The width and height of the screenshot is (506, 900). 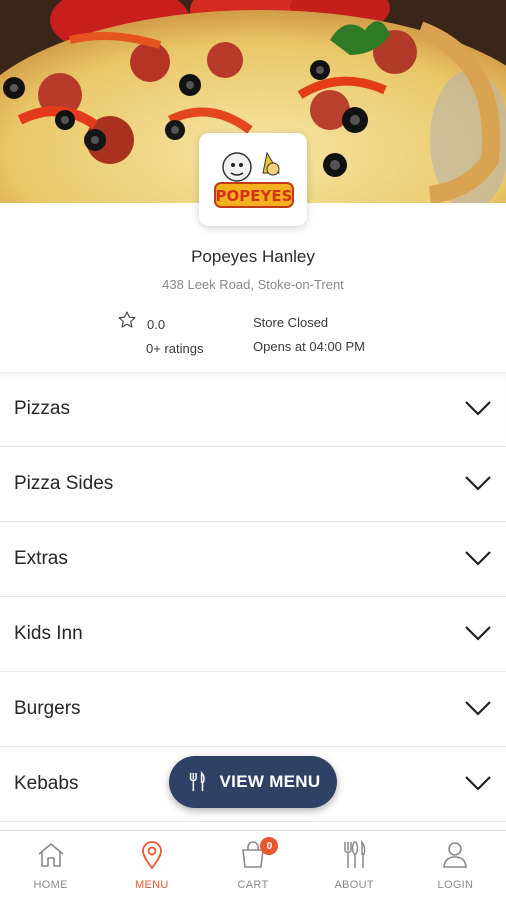 What do you see at coordinates (253, 256) in the screenshot?
I see `store-name: Popeyes Hanley` at bounding box center [253, 256].